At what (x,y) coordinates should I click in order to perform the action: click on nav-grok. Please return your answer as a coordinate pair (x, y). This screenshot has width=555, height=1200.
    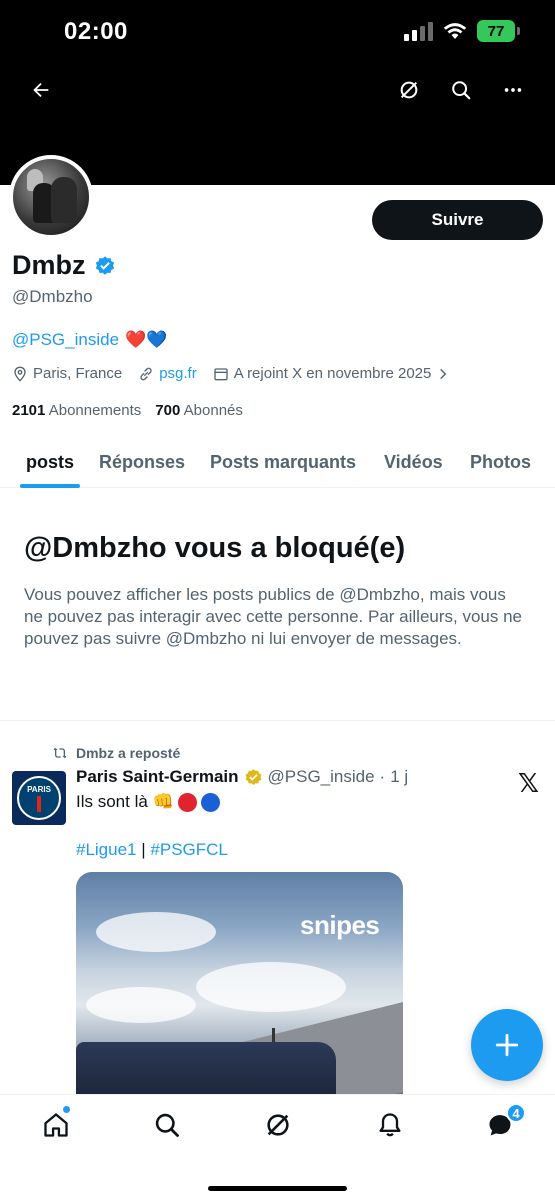
    Looking at the image, I should click on (278, 1125).